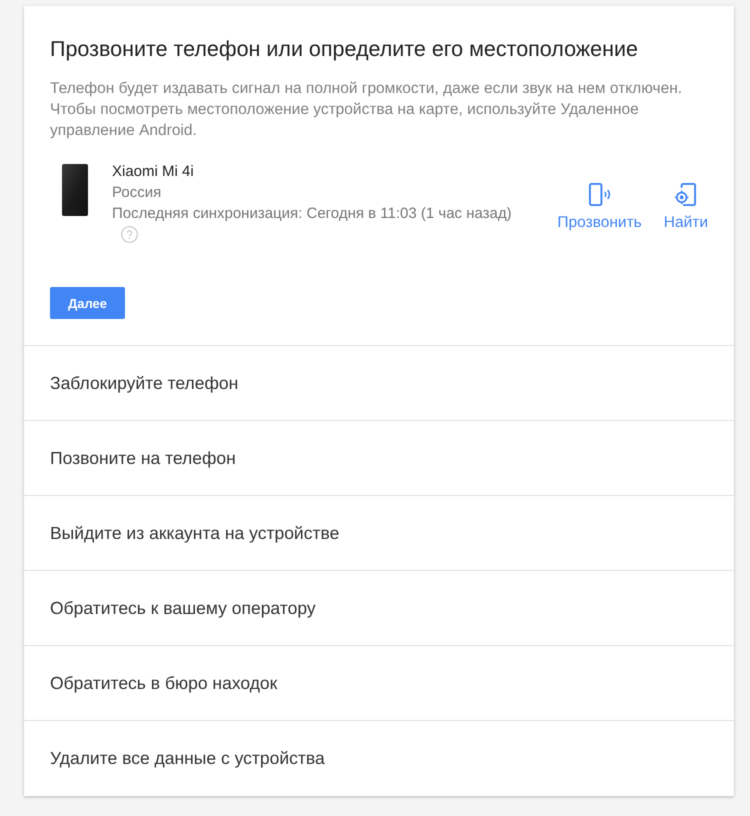  Describe the element at coordinates (379, 533) in the screenshot. I see `option-item: Выйдите из аккаунта на устройстве` at that location.